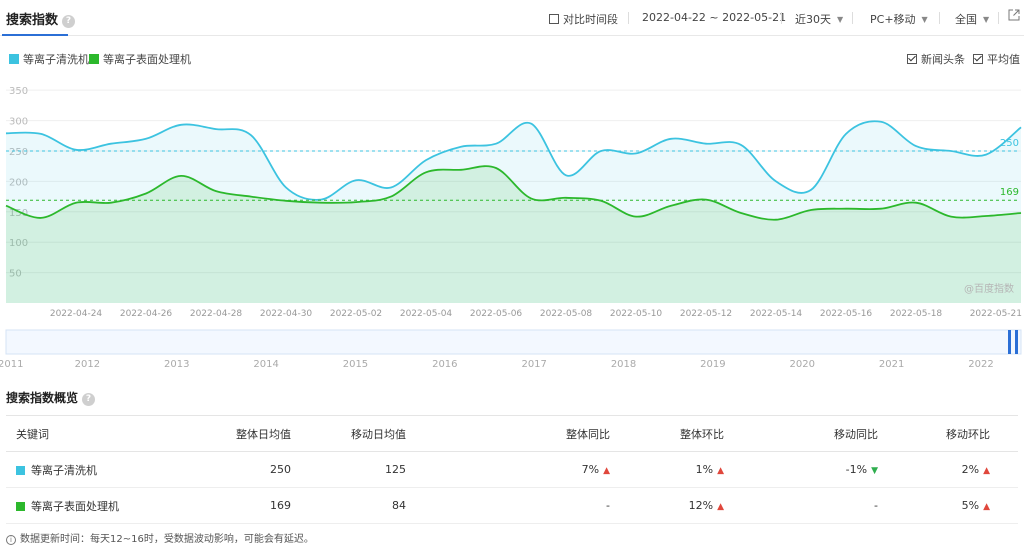  What do you see at coordinates (801, 433) in the screenshot?
I see `column-header: 移动同比` at bounding box center [801, 433].